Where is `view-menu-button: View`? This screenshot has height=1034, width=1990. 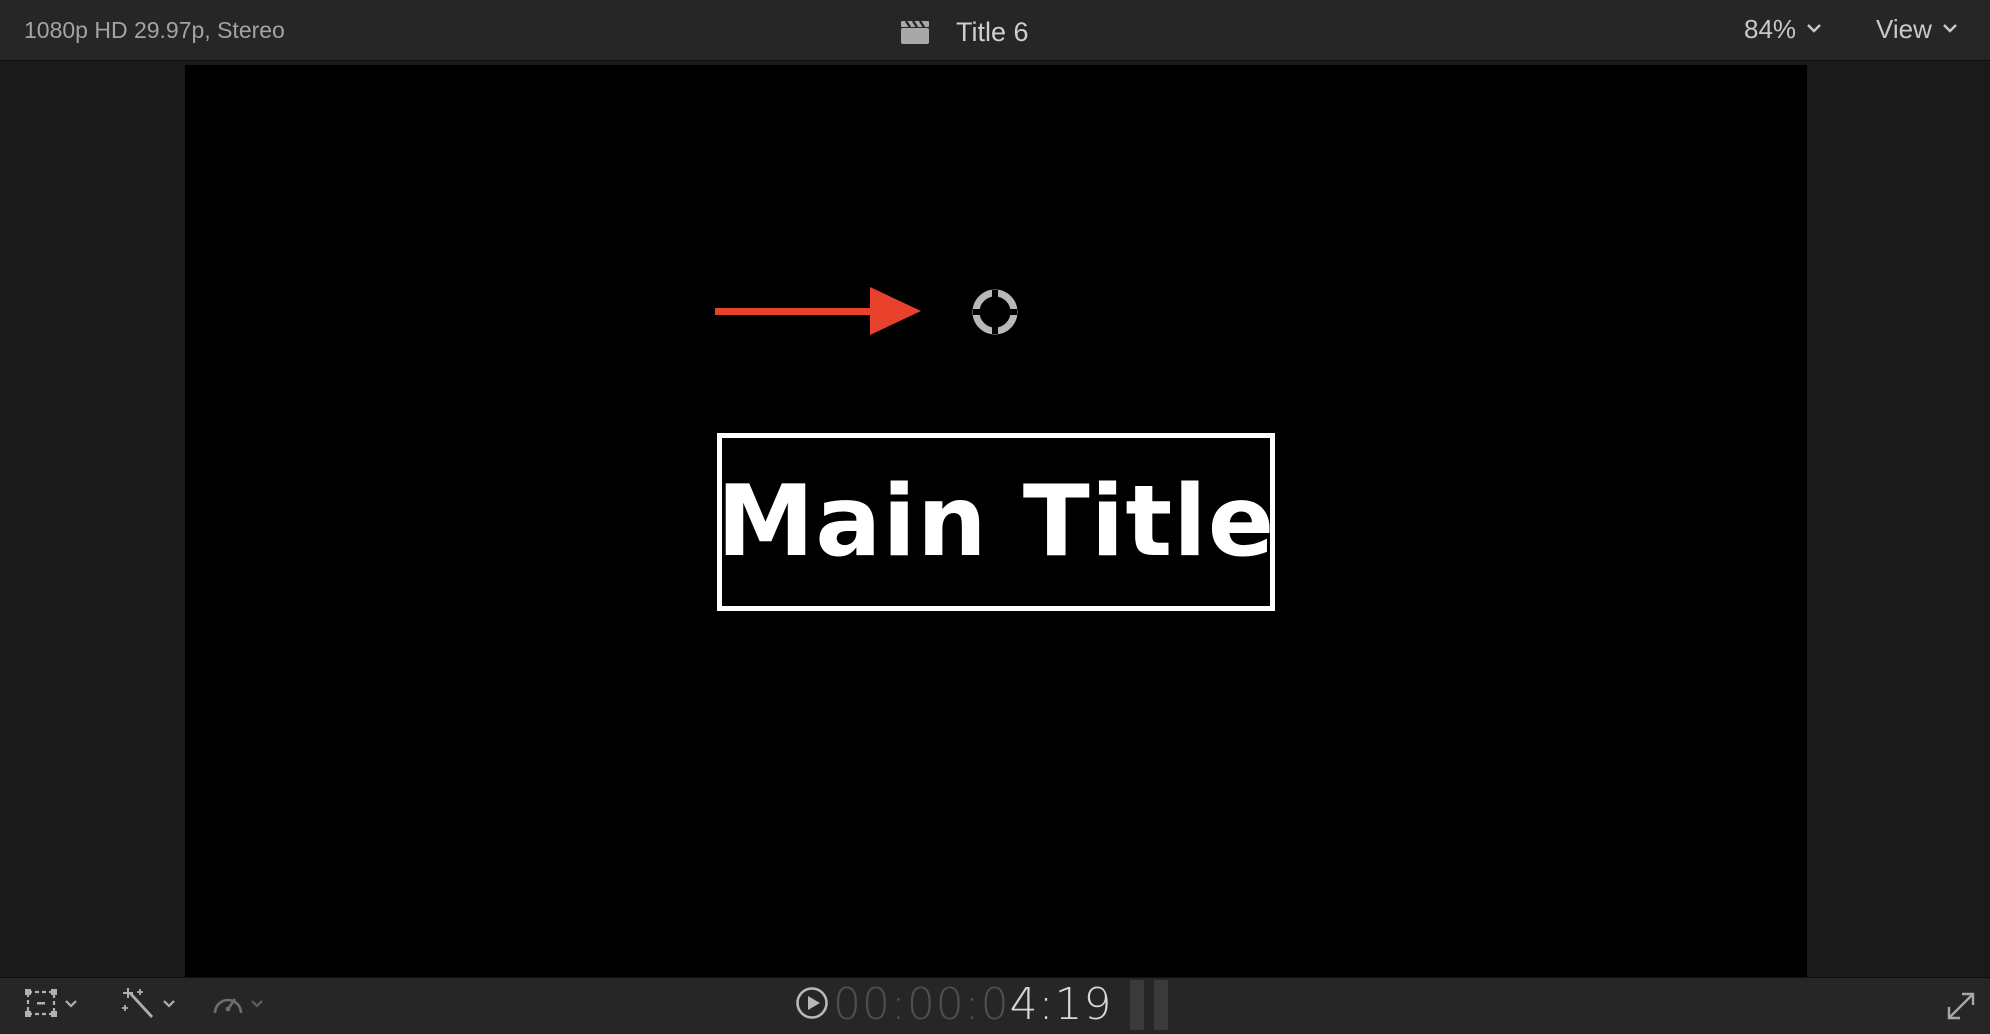
view-menu-button: View is located at coordinates (1917, 29).